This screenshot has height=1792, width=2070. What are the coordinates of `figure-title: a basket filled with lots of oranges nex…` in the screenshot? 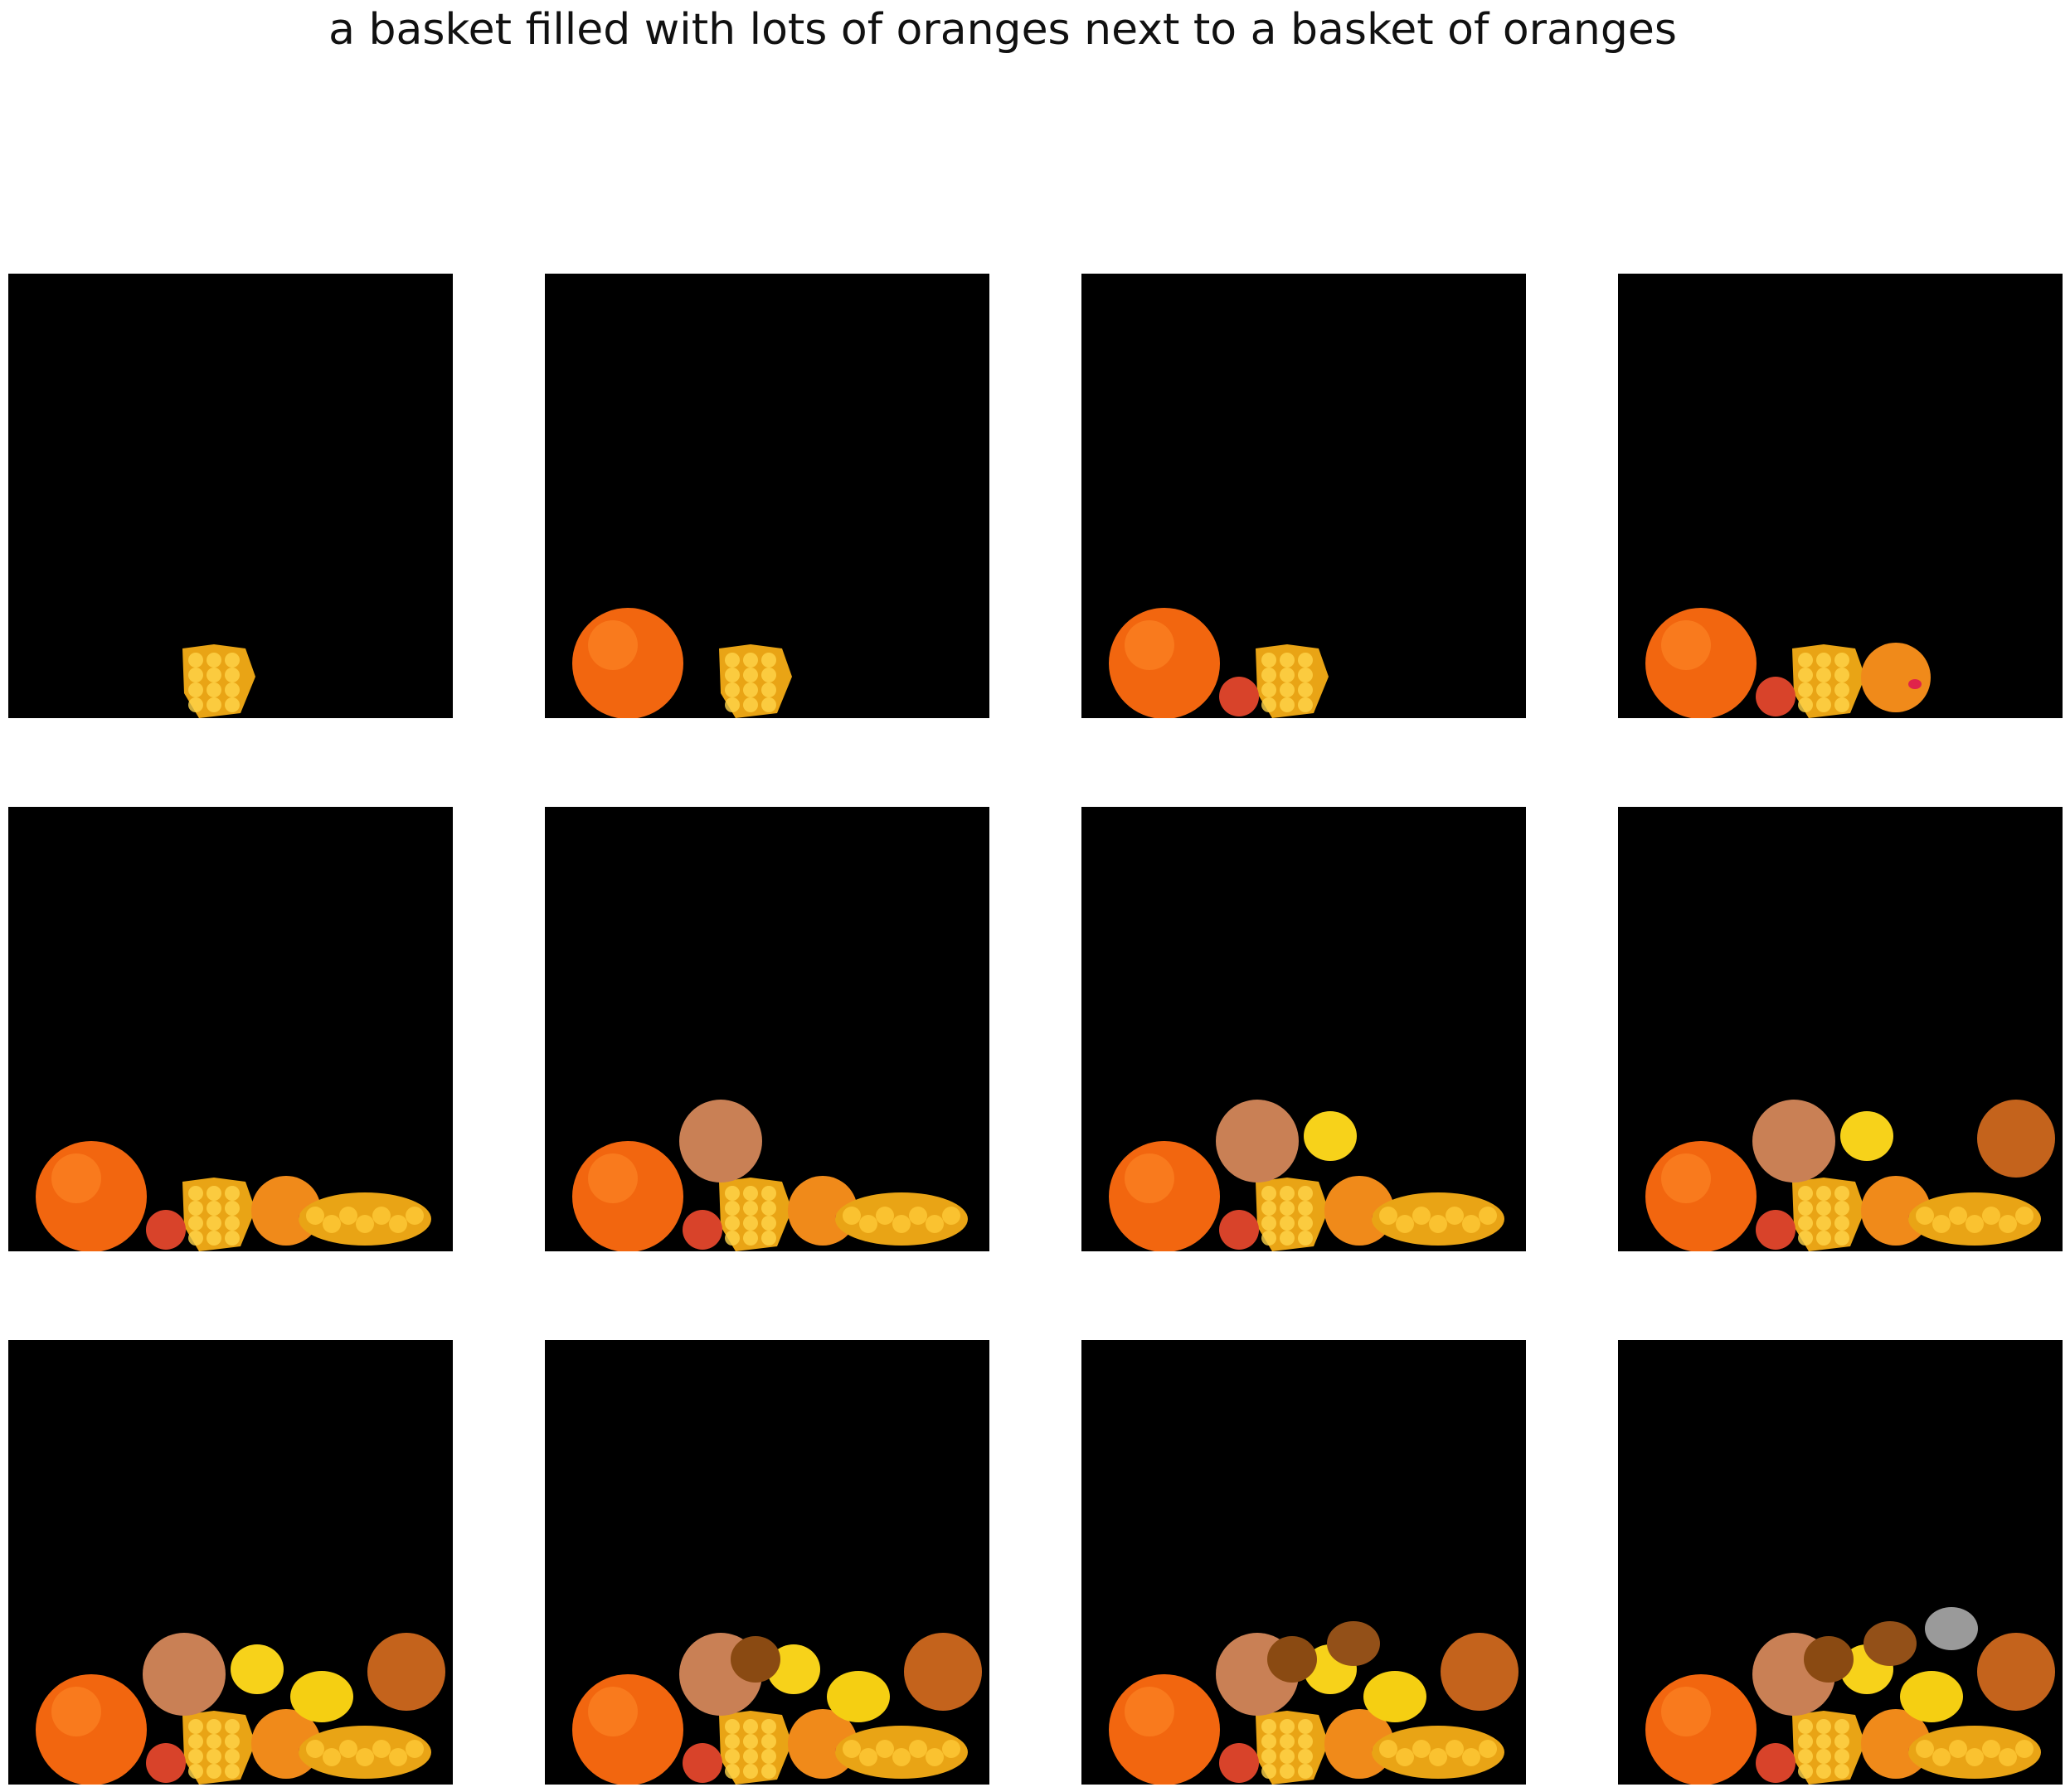 It's located at (1003, 30).